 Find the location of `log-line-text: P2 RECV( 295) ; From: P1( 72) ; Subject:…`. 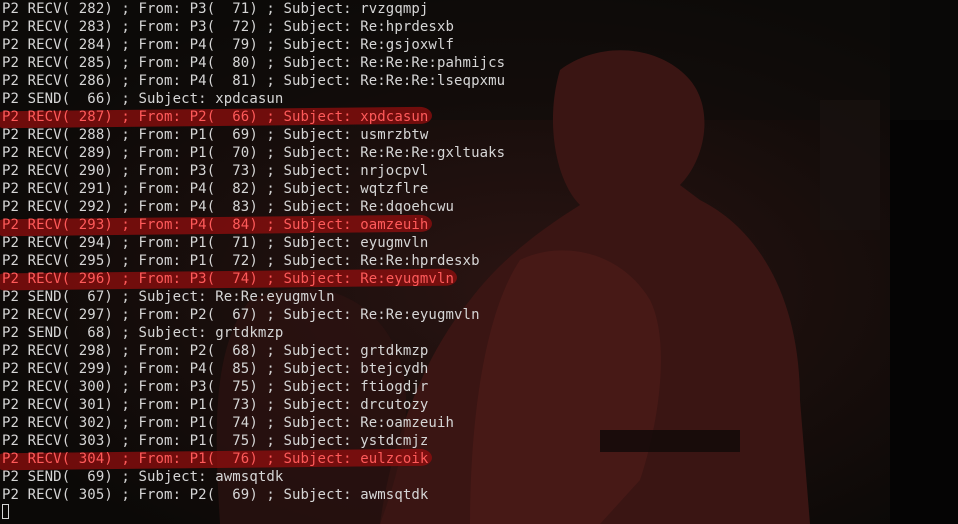

log-line-text: P2 RECV( 295) ; From: P1( 72) ; Subject:… is located at coordinates (241, 261).